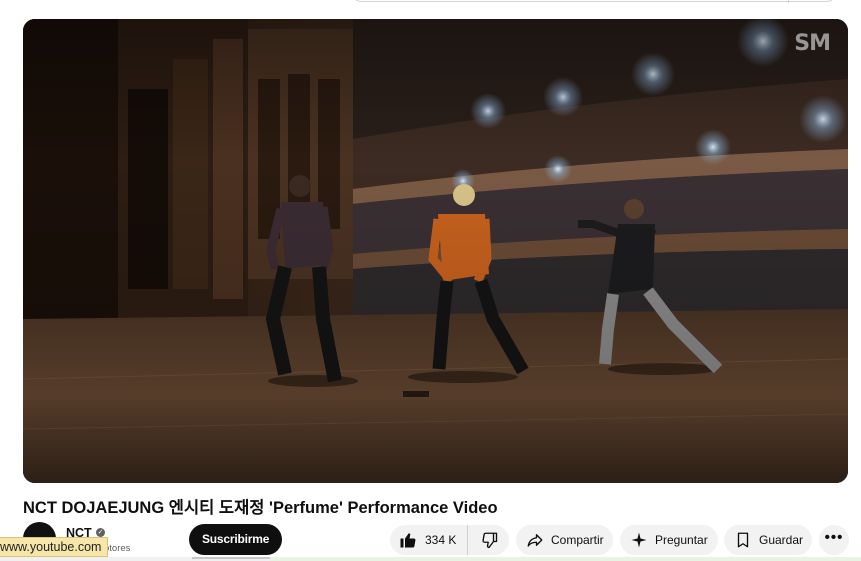 The height and width of the screenshot is (561, 861). I want to click on like-button: 334 K, so click(429, 540).